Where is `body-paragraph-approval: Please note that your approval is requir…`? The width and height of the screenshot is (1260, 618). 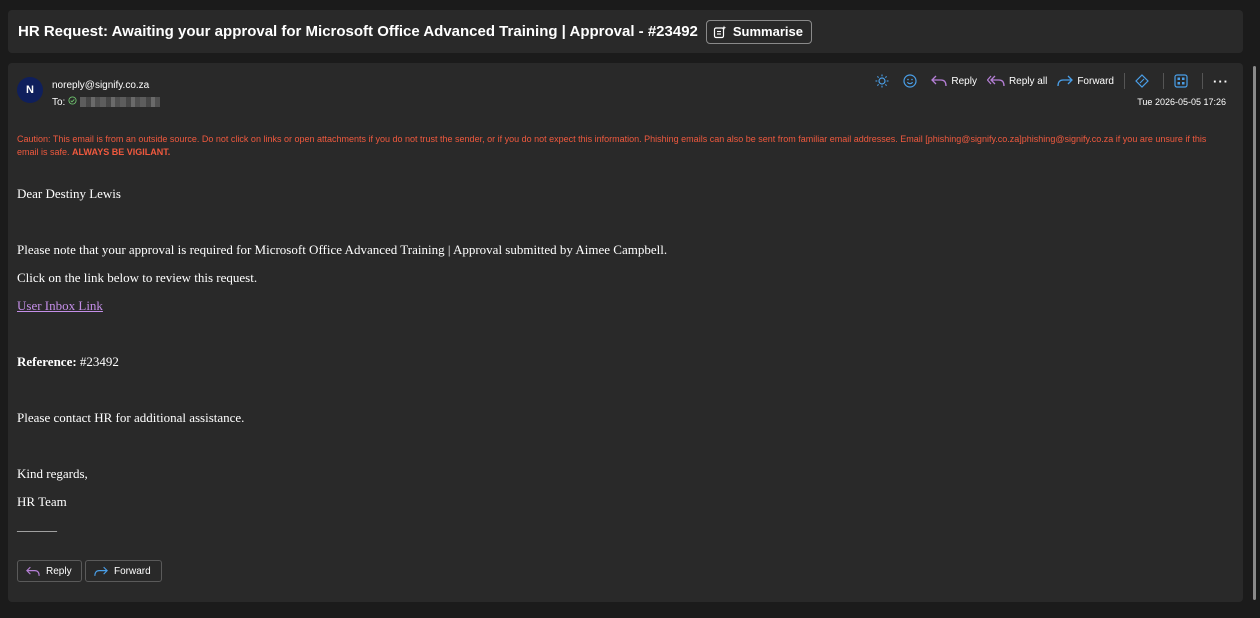 body-paragraph-approval: Please note that your approval is requir… is located at coordinates (342, 249).